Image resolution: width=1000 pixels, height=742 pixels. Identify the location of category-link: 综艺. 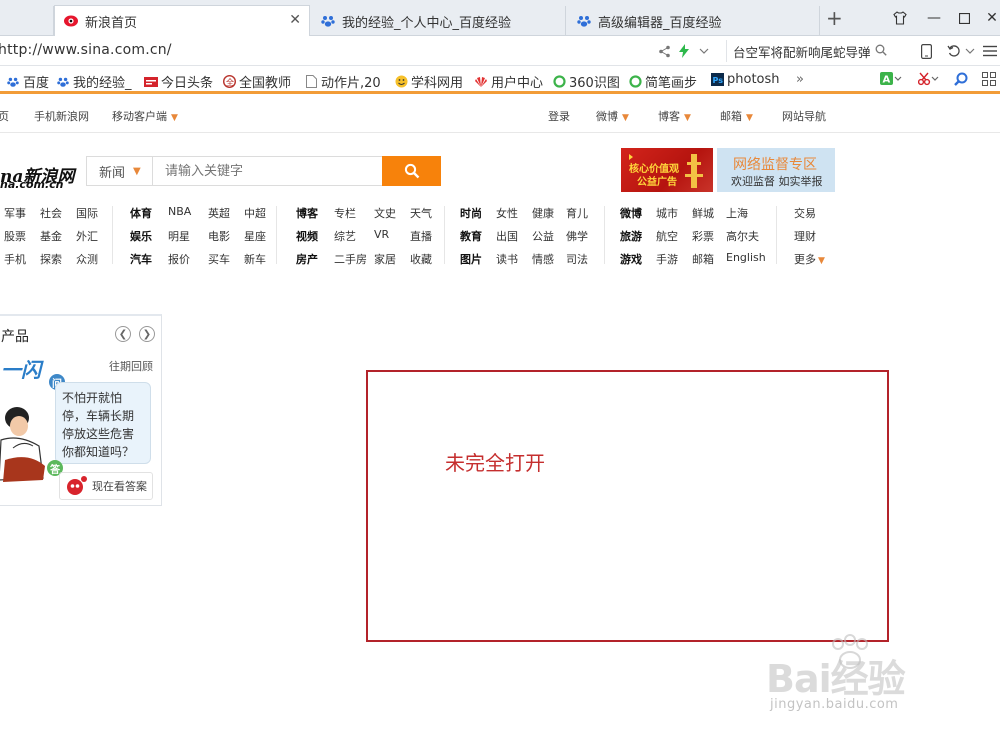
(345, 236).